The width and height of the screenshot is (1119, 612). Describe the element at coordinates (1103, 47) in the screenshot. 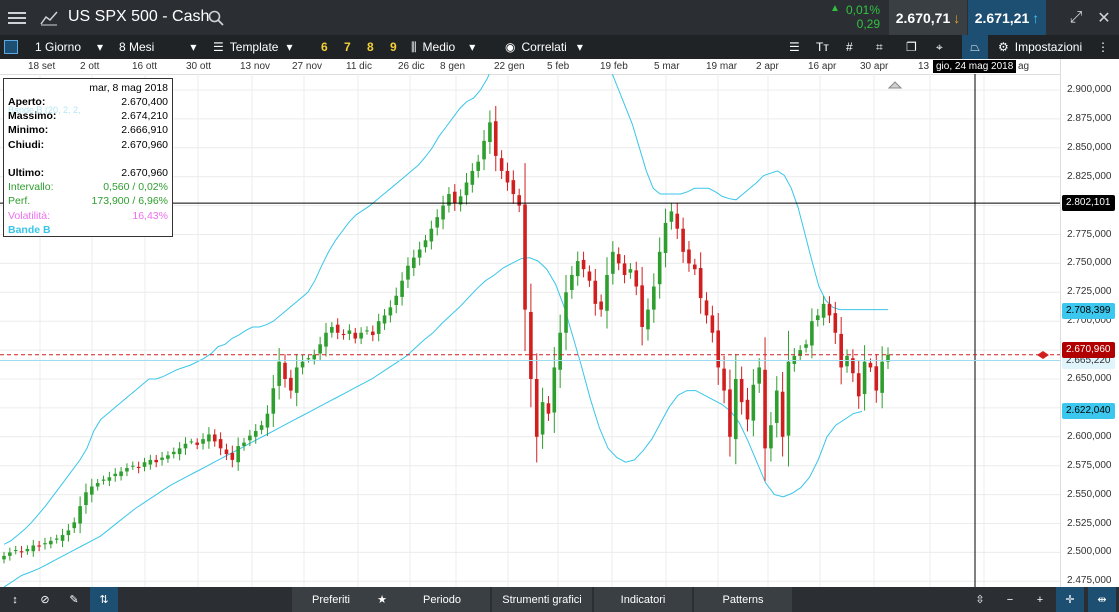

I see `more-icon: ⋮` at that location.